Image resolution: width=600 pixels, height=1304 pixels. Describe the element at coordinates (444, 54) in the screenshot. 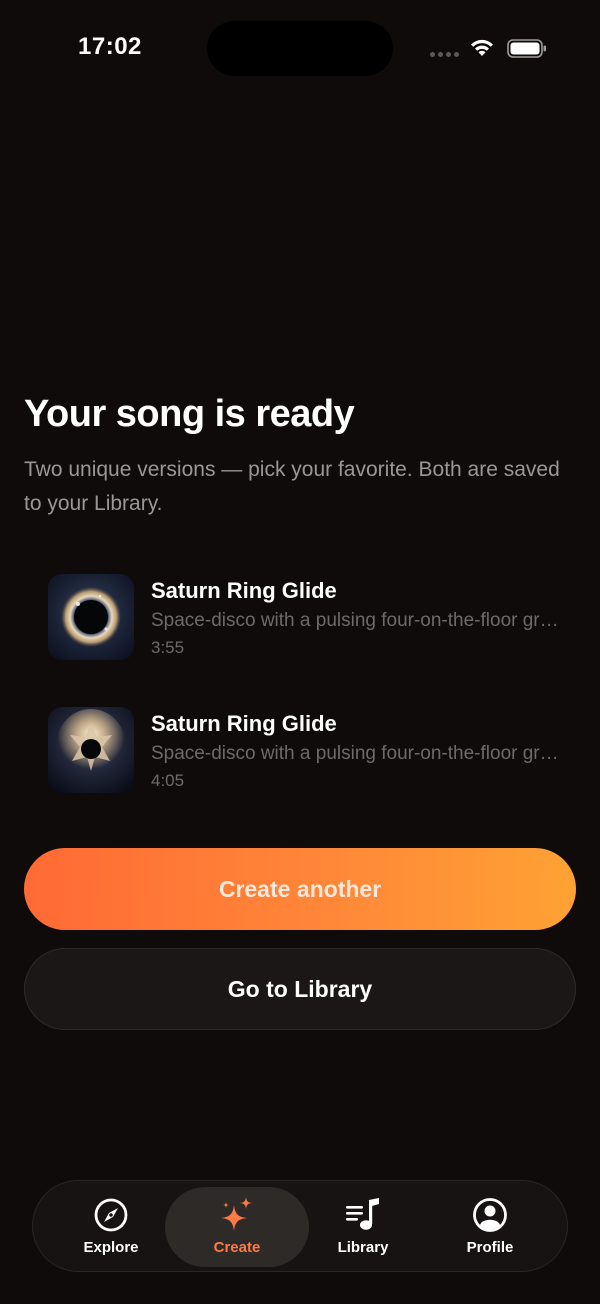

I see `cellular-signal-icon` at that location.